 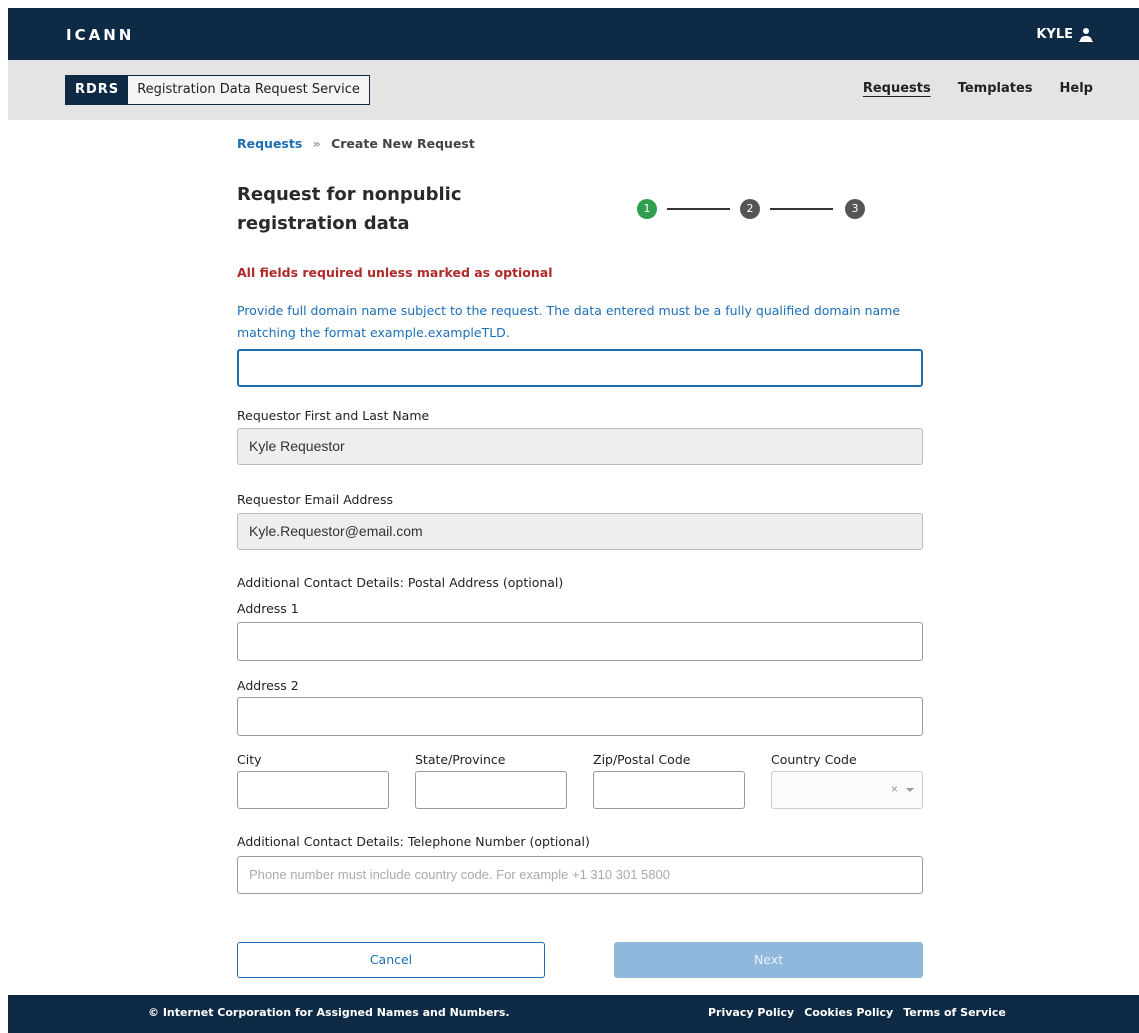 What do you see at coordinates (642, 759) in the screenshot?
I see `zip-label: Zip/Postal Code` at bounding box center [642, 759].